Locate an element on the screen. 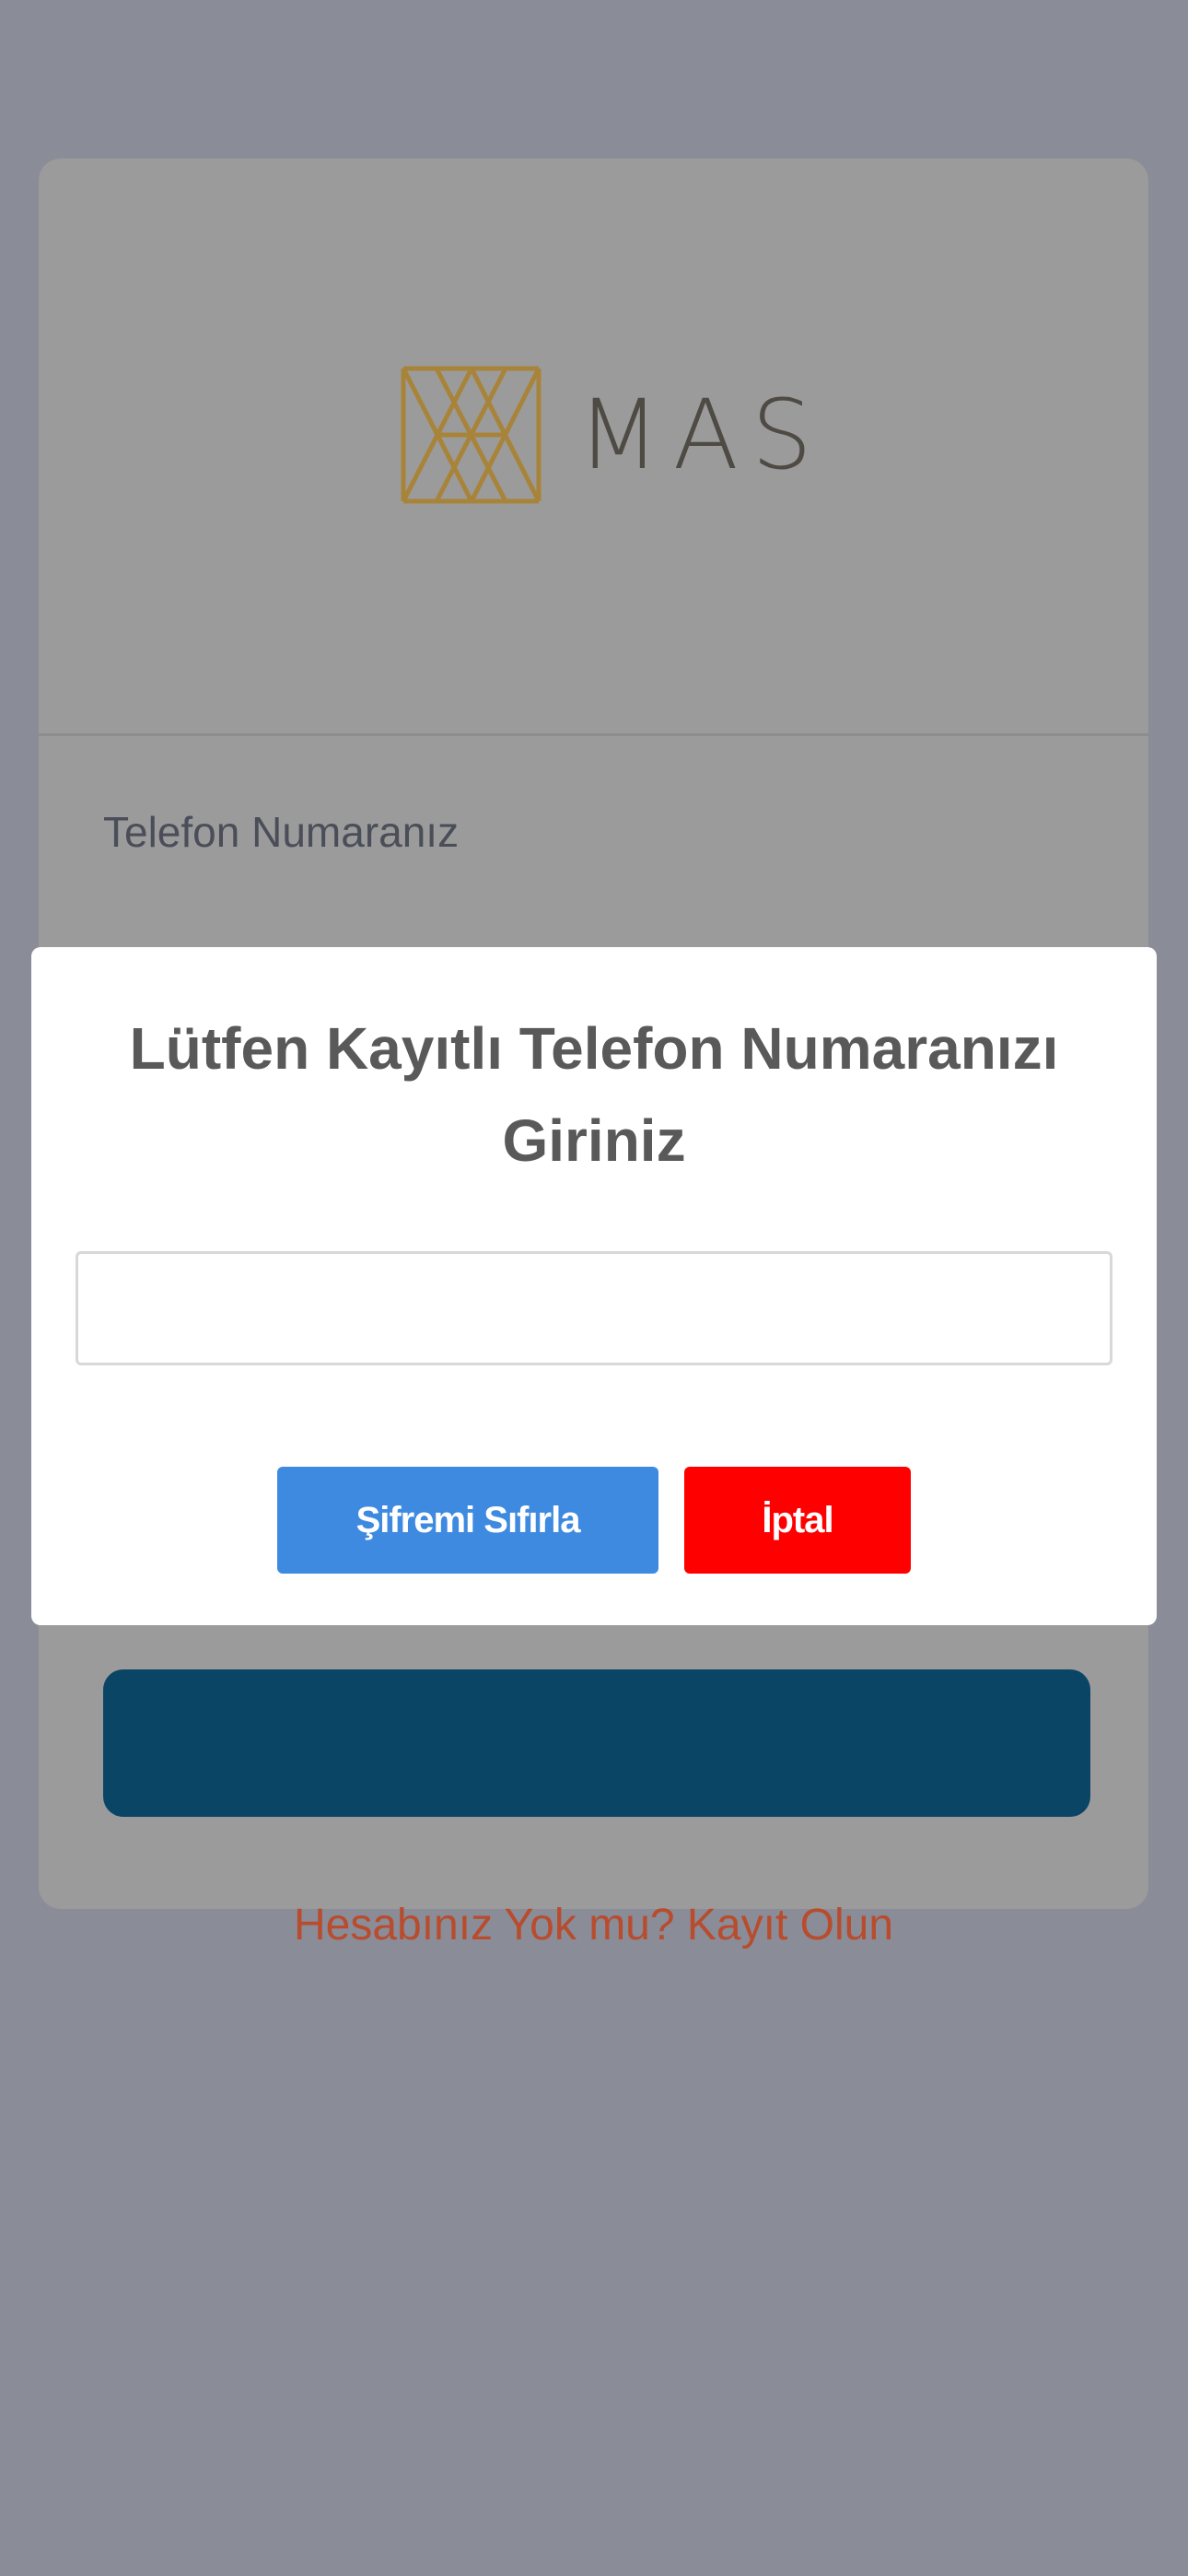 This screenshot has height=2576, width=1188. registered-phone-input is located at coordinates (594, 1308).